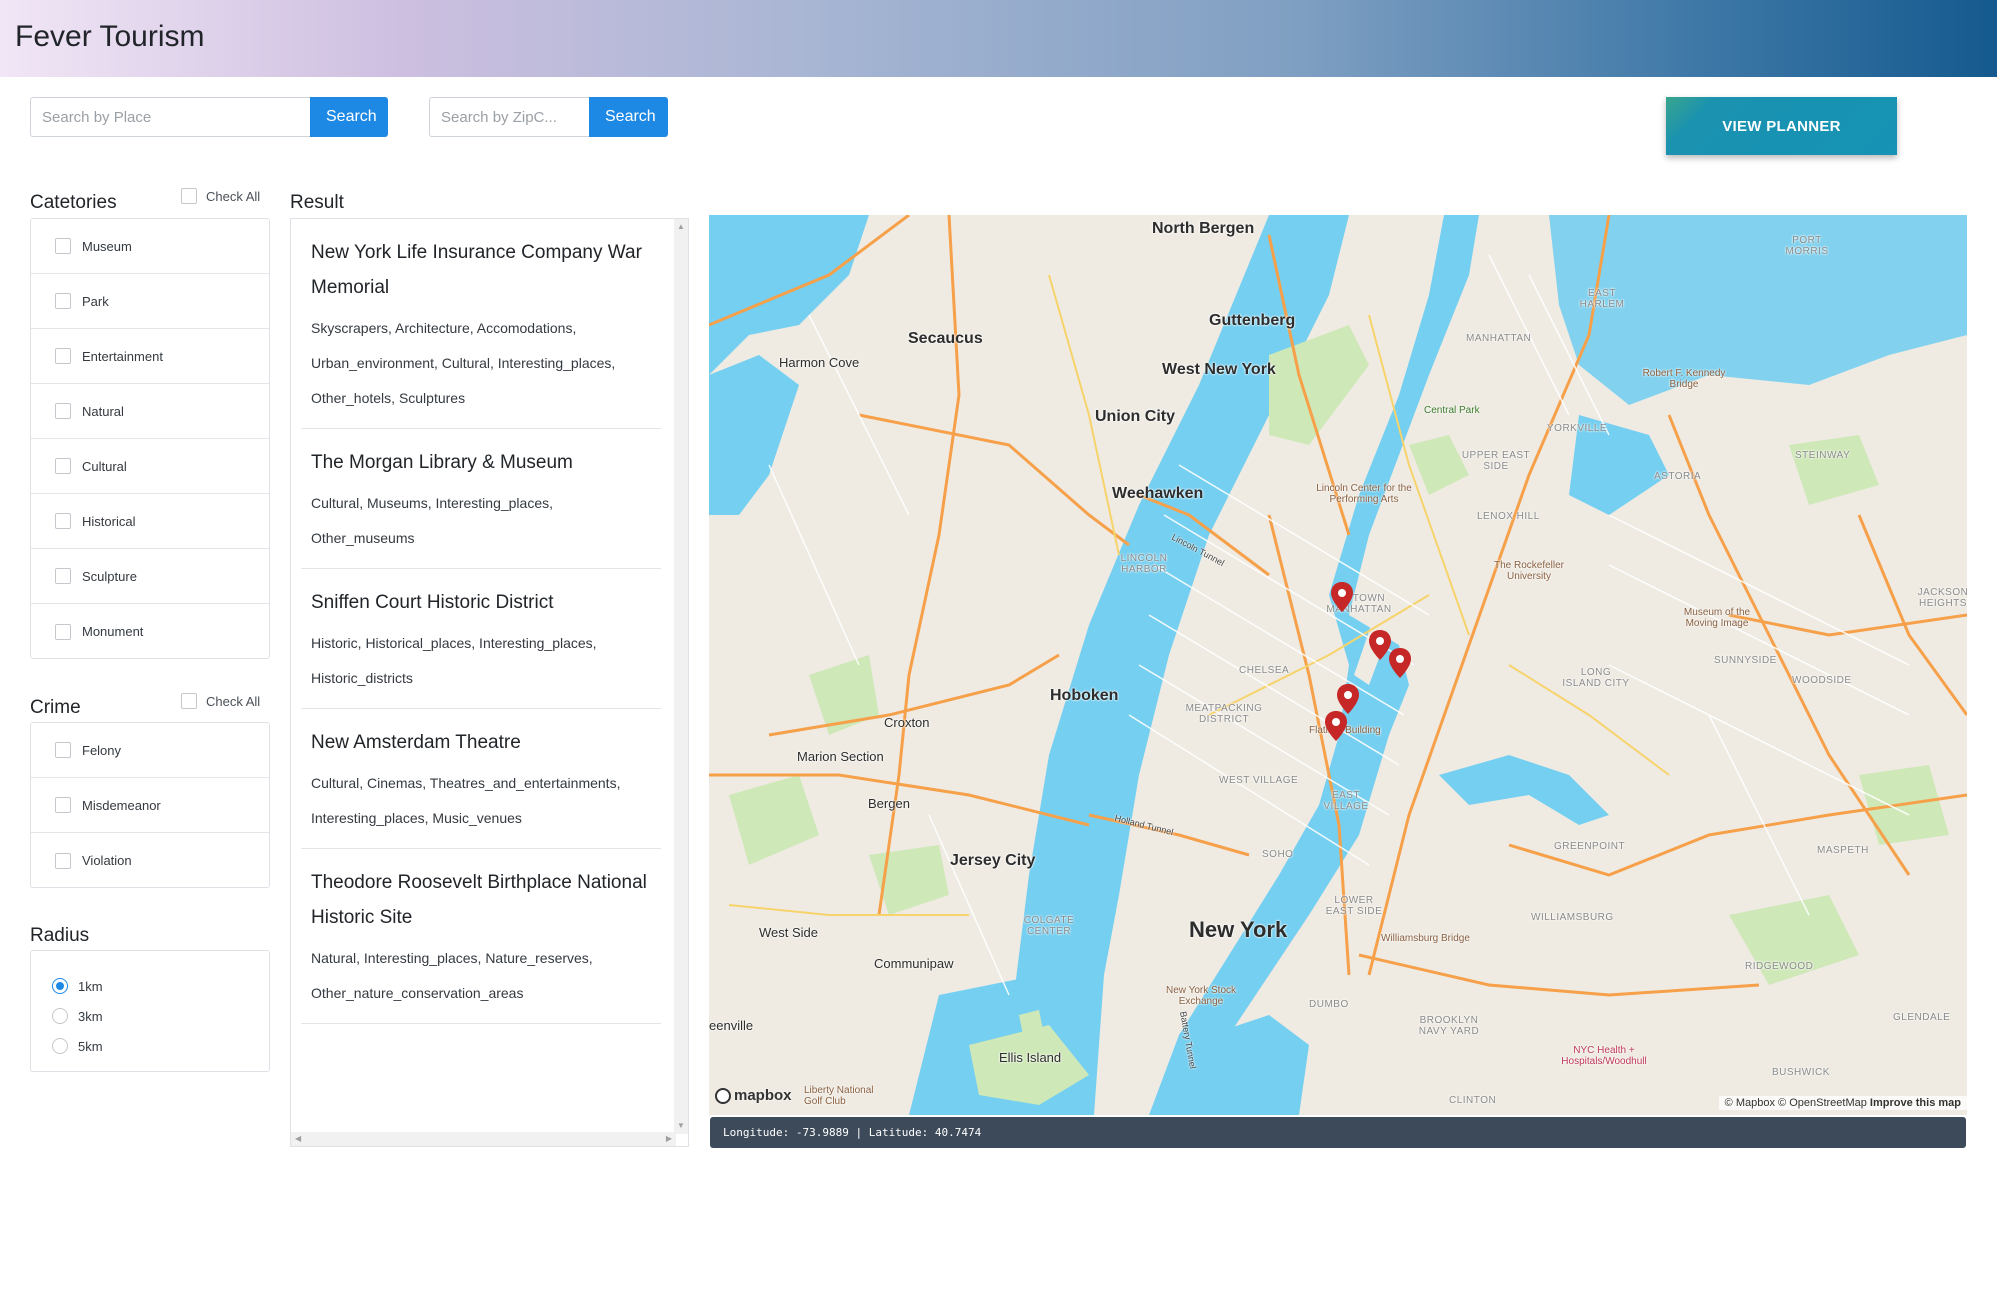 Image resolution: width=1997 pixels, height=1315 pixels. What do you see at coordinates (150, 246) in the screenshot?
I see `category-option-museum: Museum` at bounding box center [150, 246].